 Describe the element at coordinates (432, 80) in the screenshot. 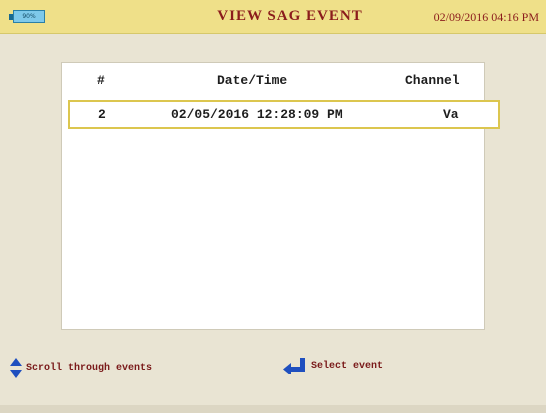

I see `column-header-channel: Channel` at that location.